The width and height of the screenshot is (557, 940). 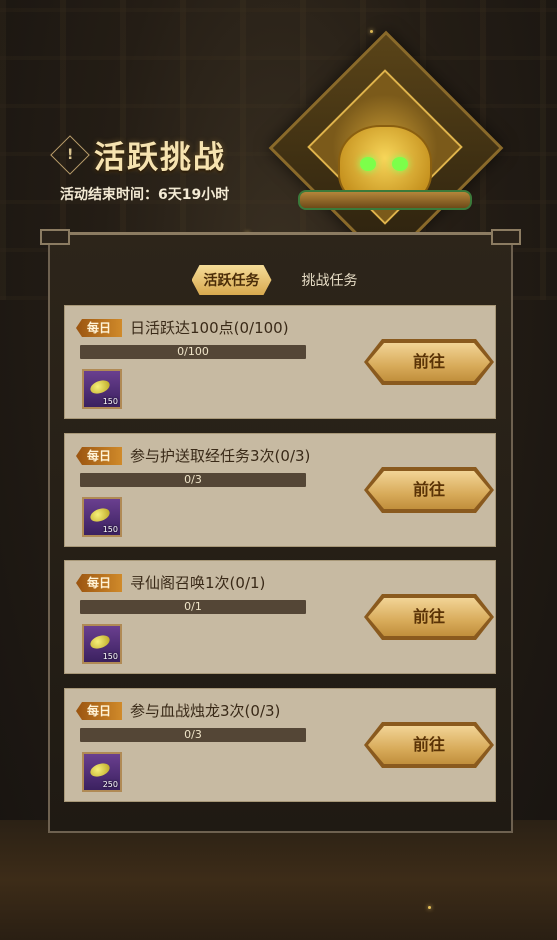 I want to click on task-card: 每日 寻仙阁召唤1次(0/1) 0/1 150 前往, so click(x=280, y=617).